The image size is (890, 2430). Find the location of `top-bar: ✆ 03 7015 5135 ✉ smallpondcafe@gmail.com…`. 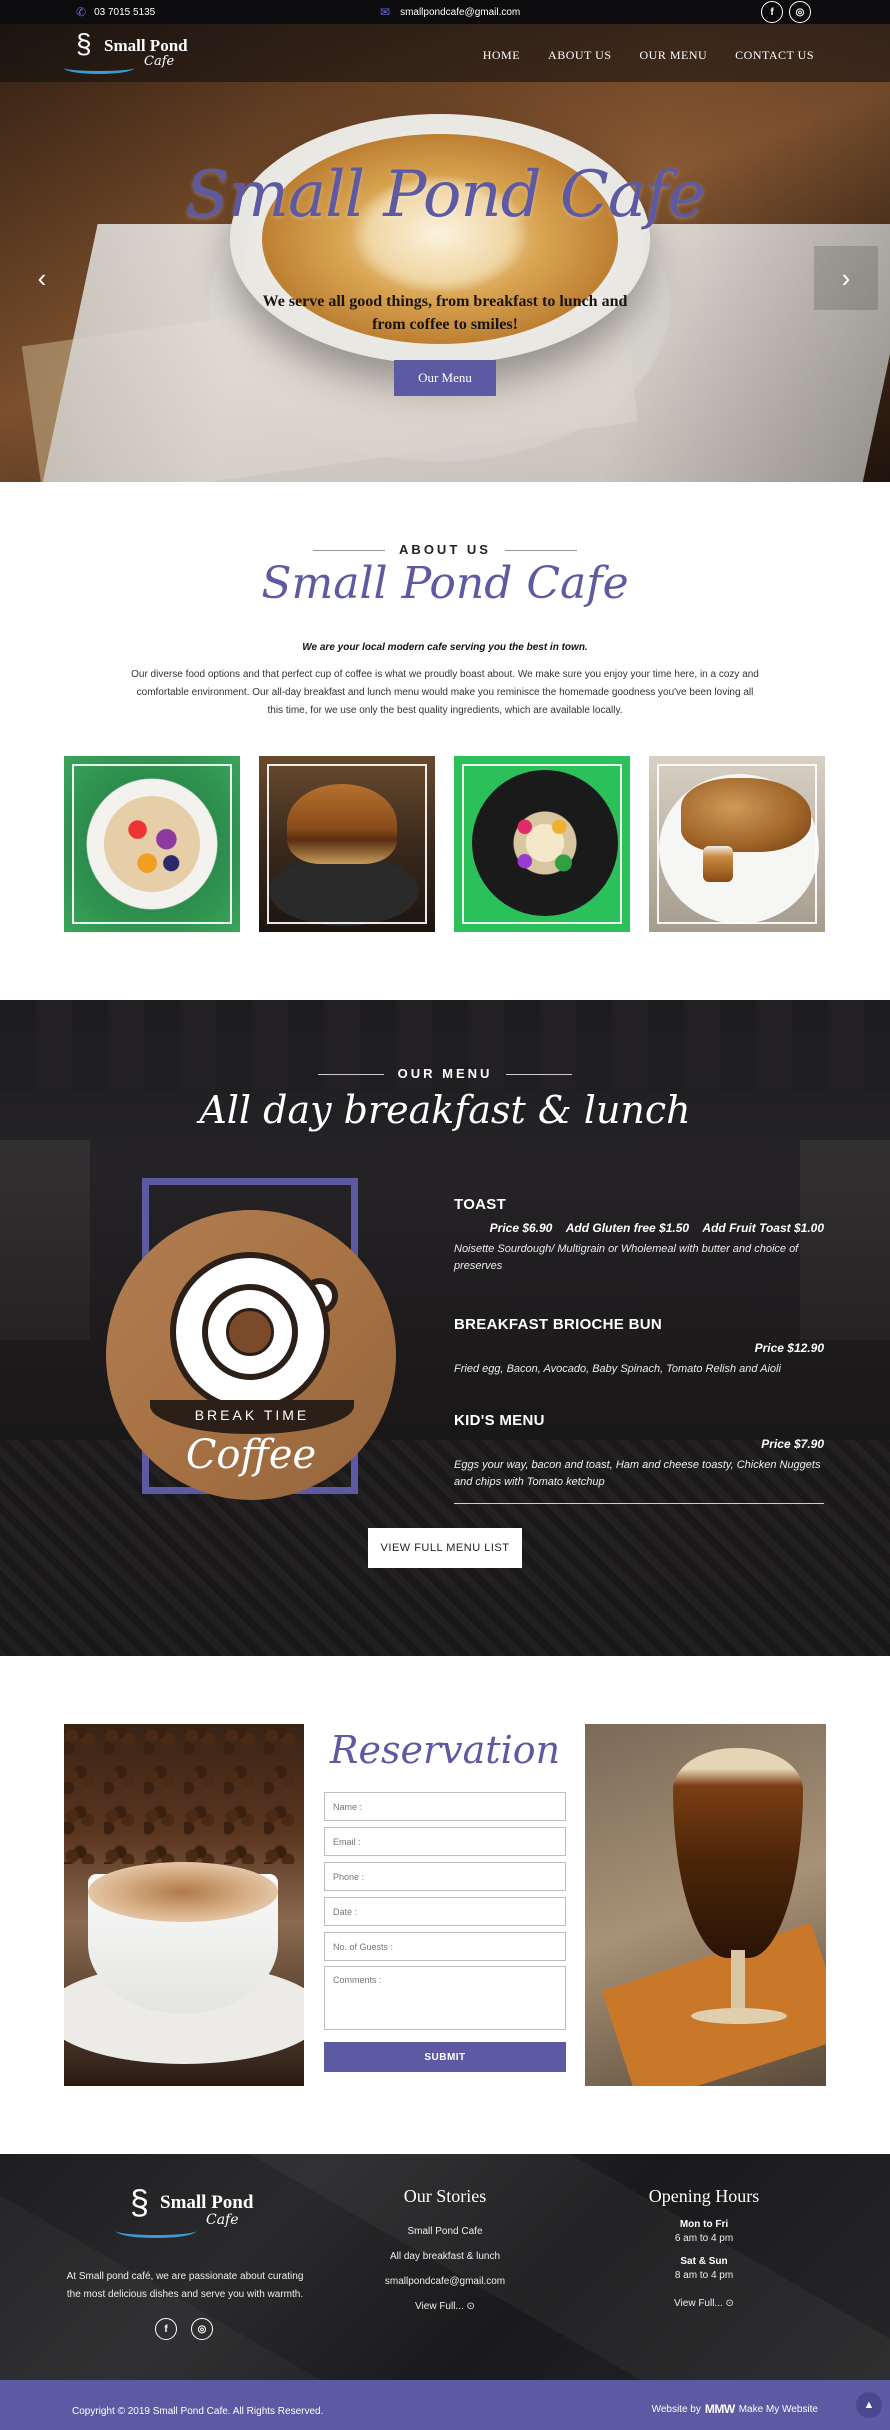

top-bar: ✆ 03 7015 5135 ✉ smallpondcafe@gmail.com… is located at coordinates (445, 12).